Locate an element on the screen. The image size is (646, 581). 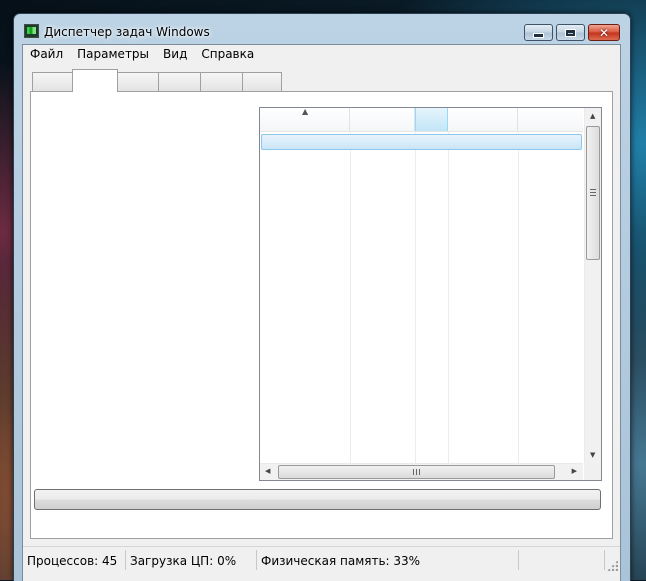
column-header-1: ▲ is located at coordinates (305, 119).